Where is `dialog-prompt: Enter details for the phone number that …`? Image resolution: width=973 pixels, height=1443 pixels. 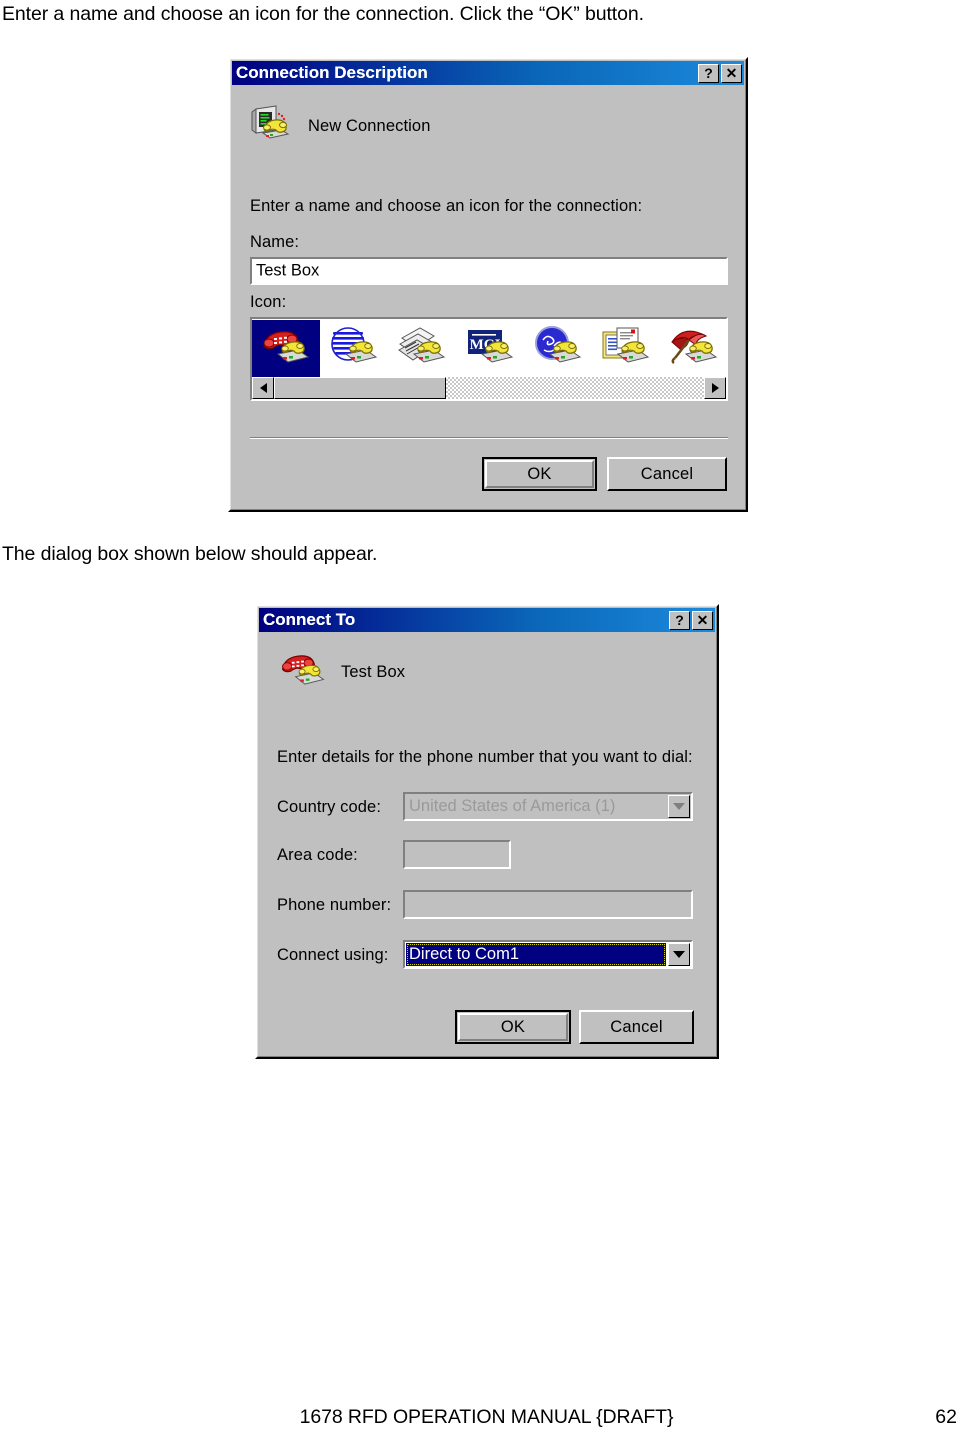
dialog-prompt: Enter details for the phone number that … is located at coordinates (485, 757).